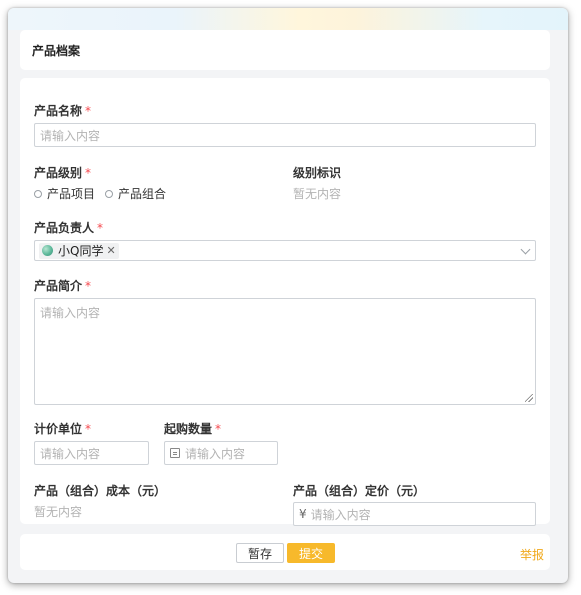 The image size is (581, 595). What do you see at coordinates (414, 514) in the screenshot?
I see `price-input: ¥ 请输入内容` at bounding box center [414, 514].